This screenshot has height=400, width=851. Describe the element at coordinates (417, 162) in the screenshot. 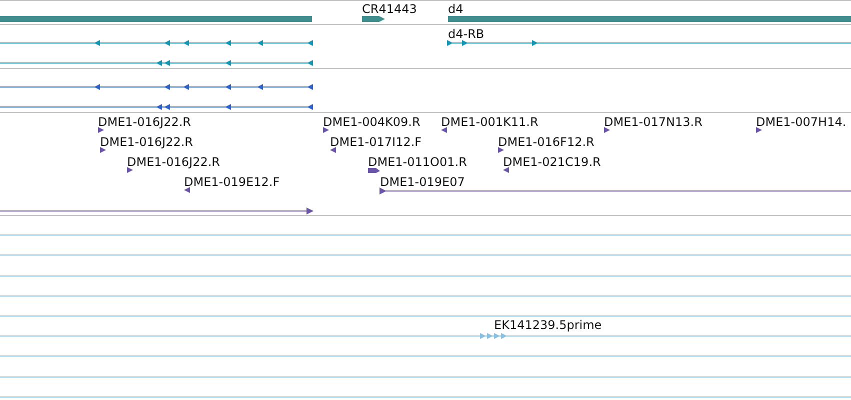

I see `feature-label: DME1-011O01.R` at that location.